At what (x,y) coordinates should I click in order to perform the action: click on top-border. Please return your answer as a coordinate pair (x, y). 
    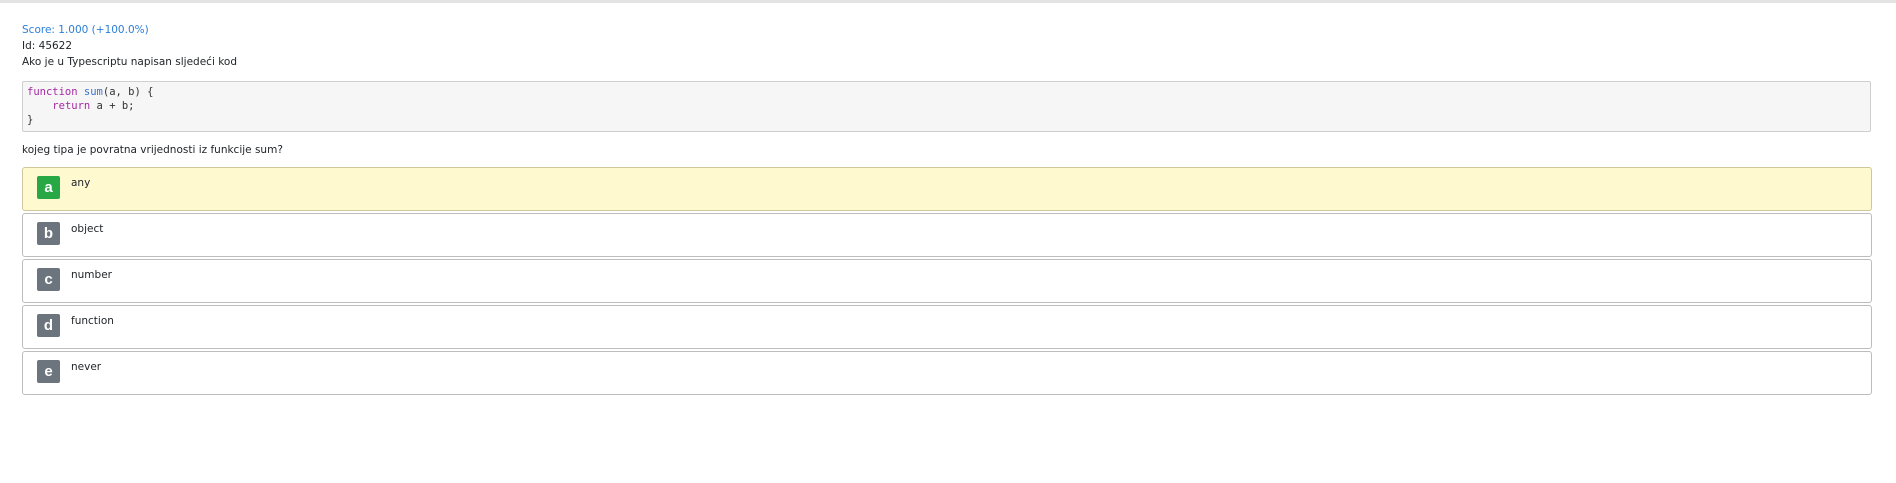
    Looking at the image, I should click on (948, 1).